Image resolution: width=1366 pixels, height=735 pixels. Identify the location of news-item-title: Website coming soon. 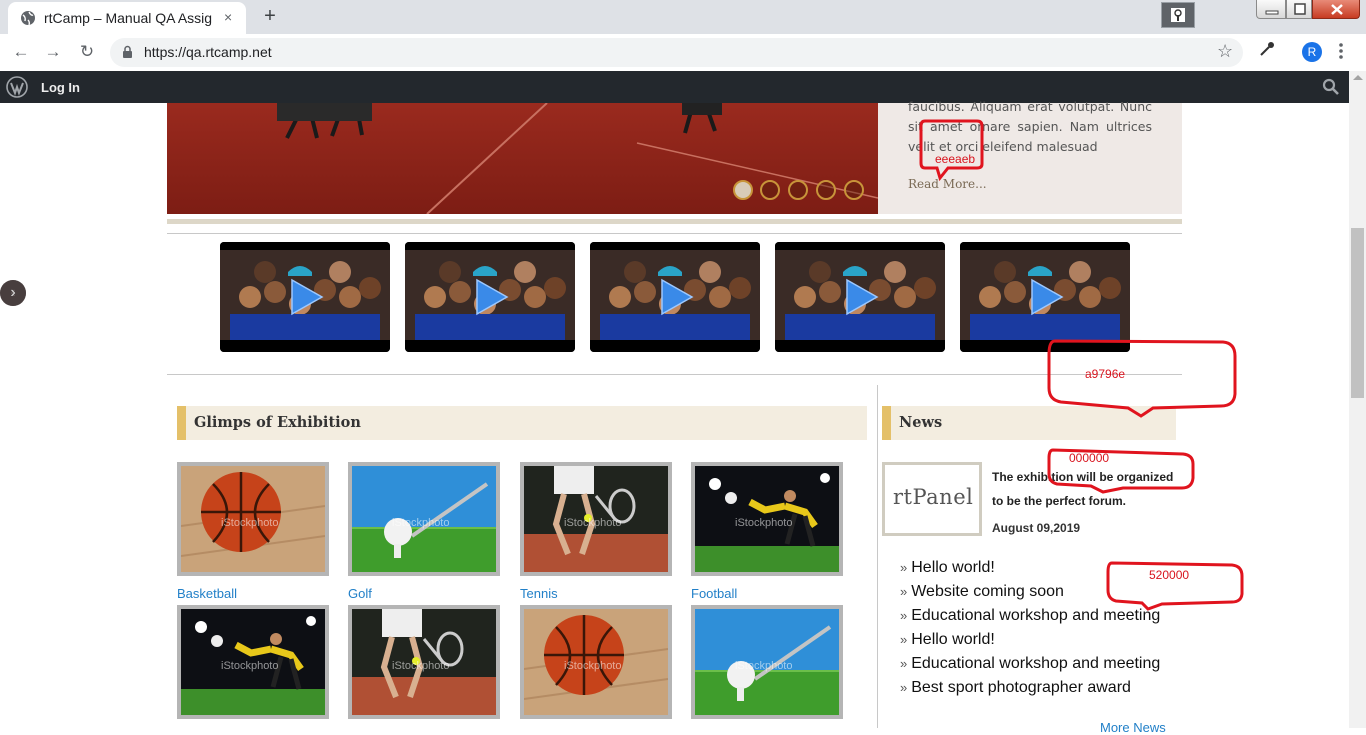
(987, 591).